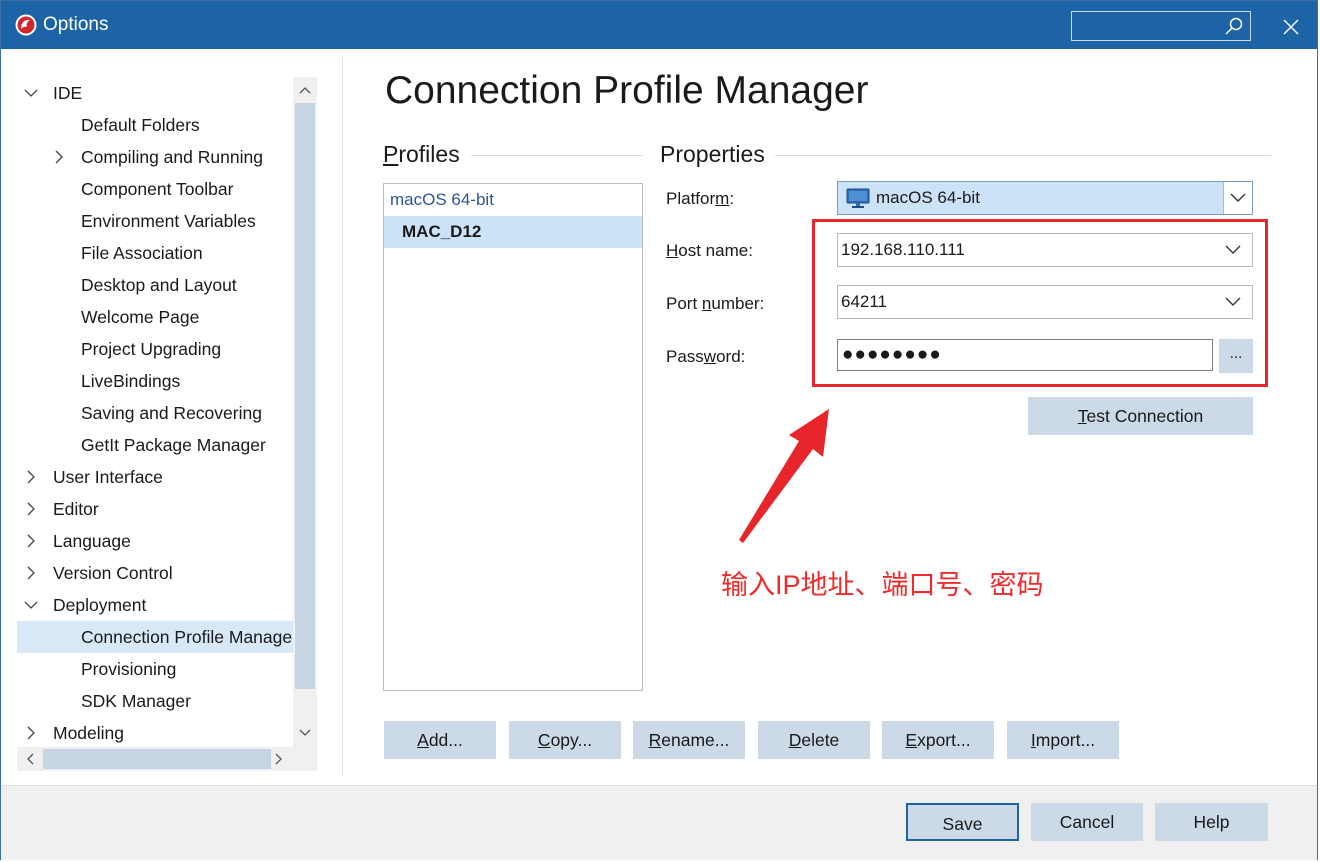 This screenshot has height=862, width=1320. Describe the element at coordinates (68, 93) in the screenshot. I see `tree-item-label: IDE` at that location.